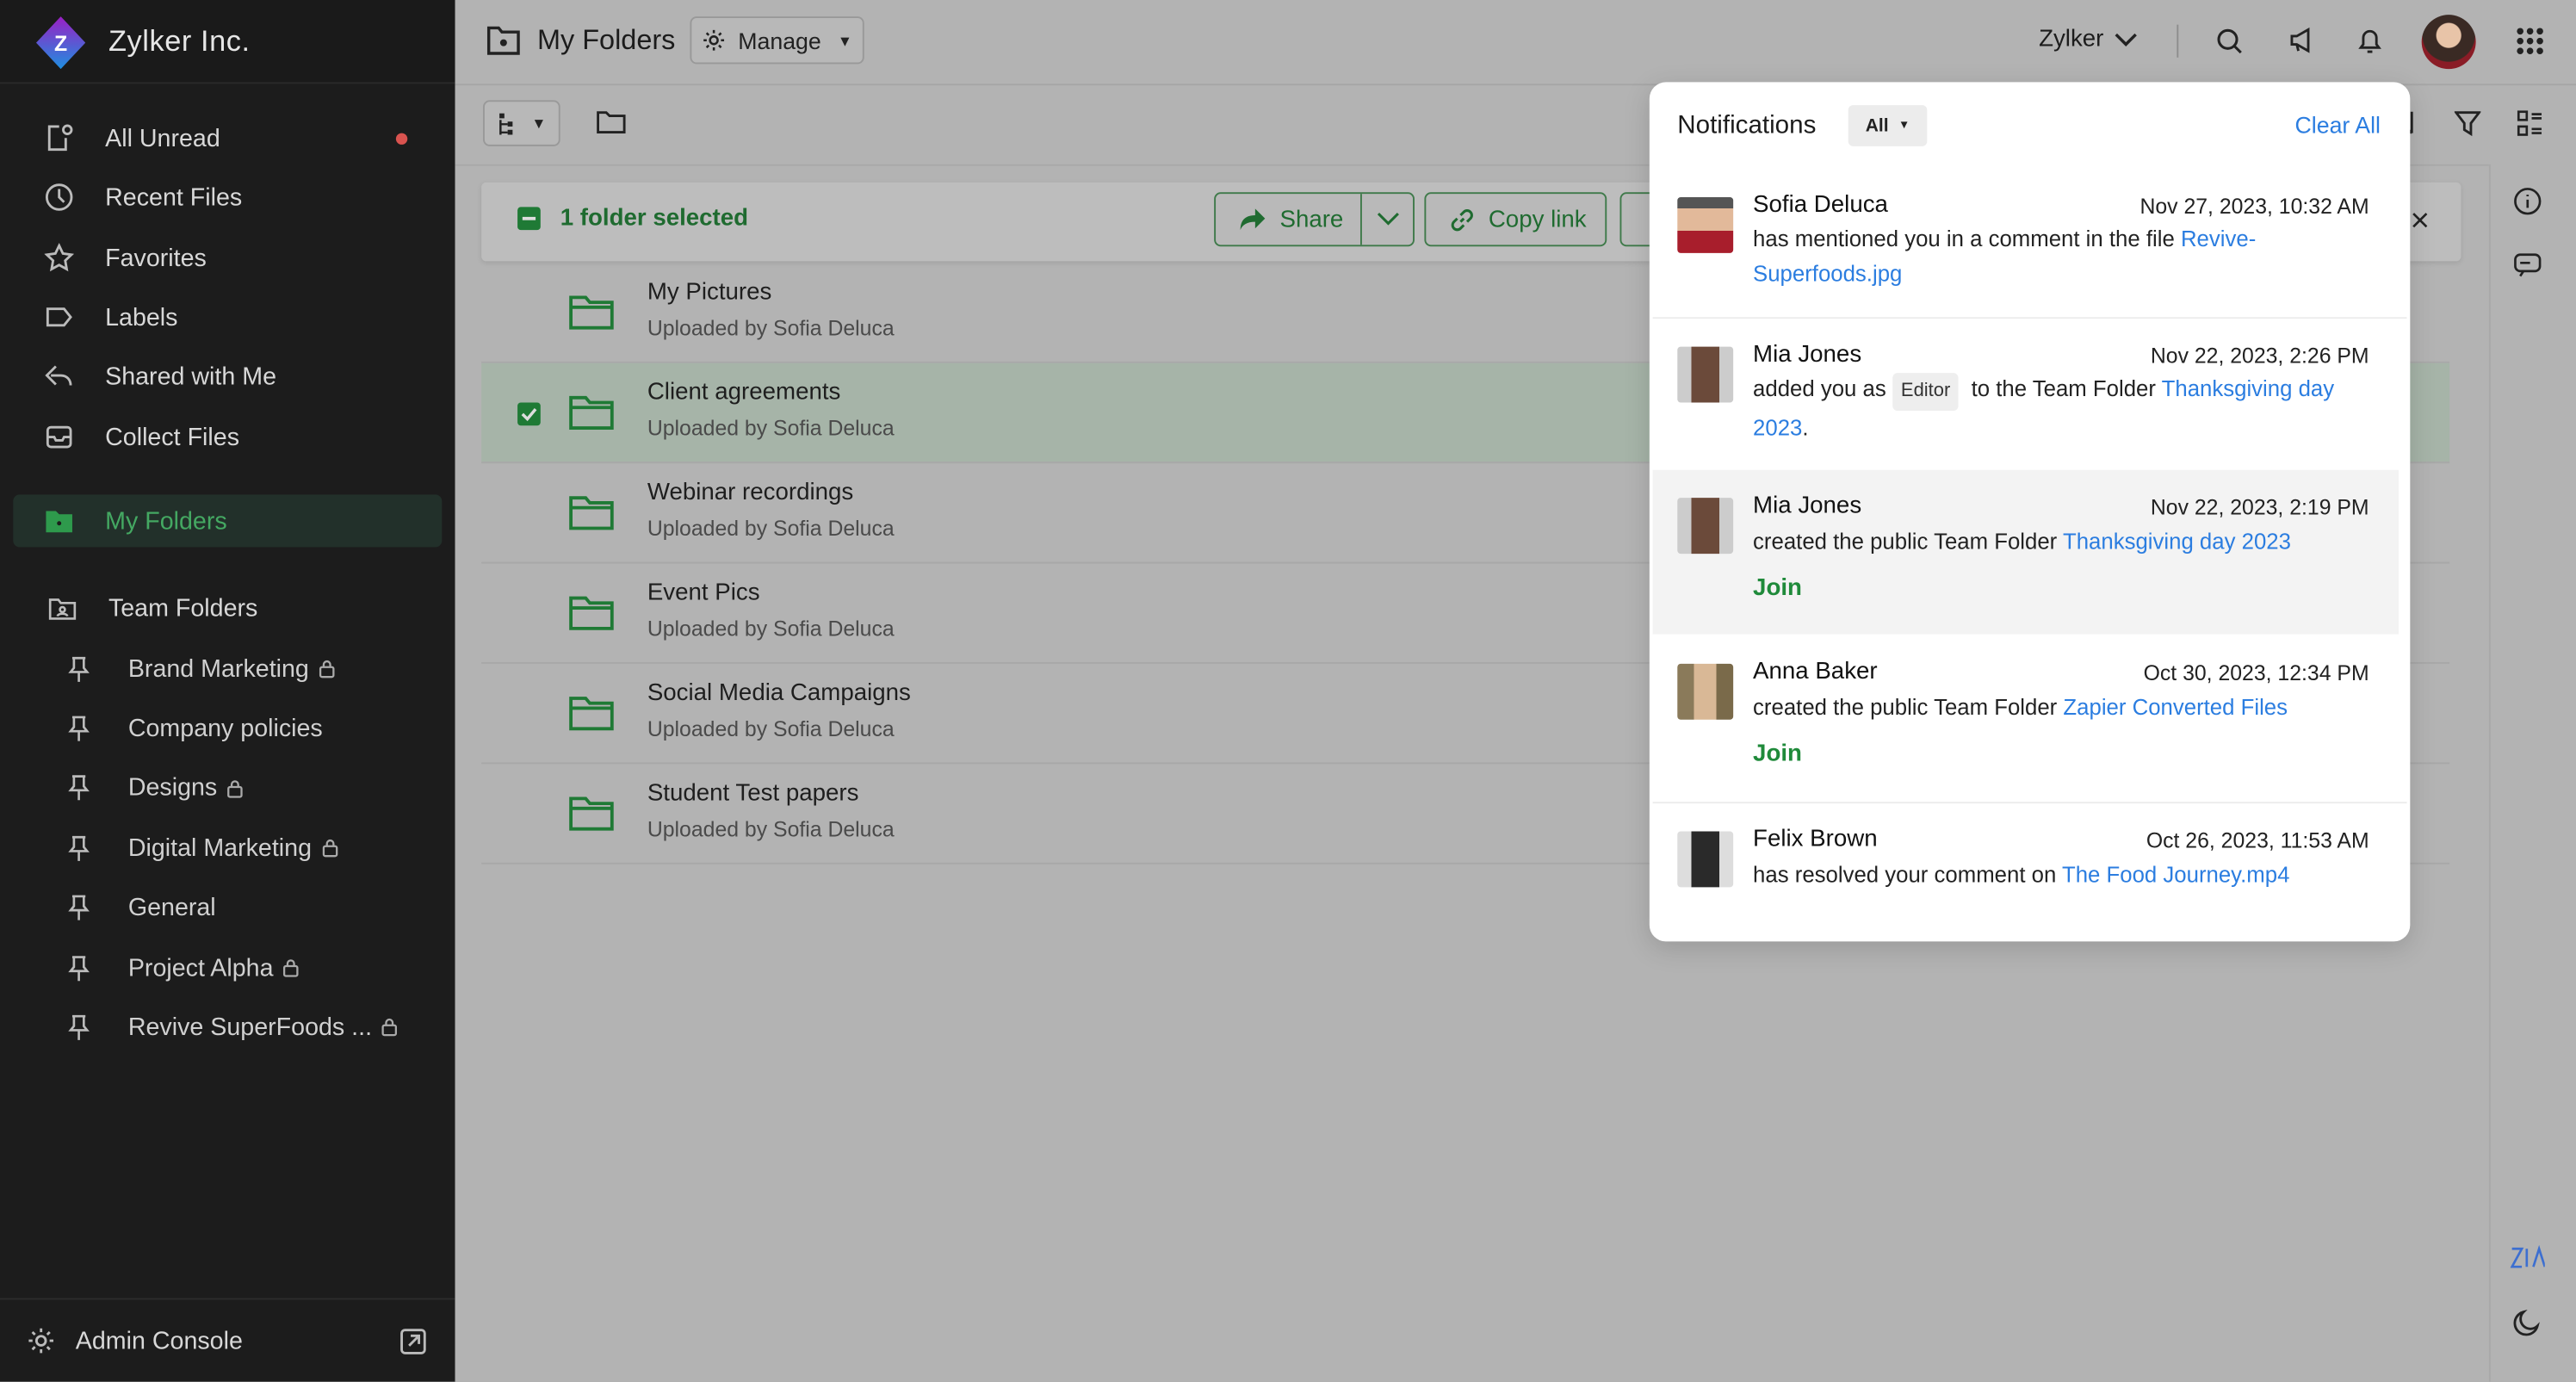  What do you see at coordinates (521, 123) in the screenshot?
I see `tree-view-button: ▼` at bounding box center [521, 123].